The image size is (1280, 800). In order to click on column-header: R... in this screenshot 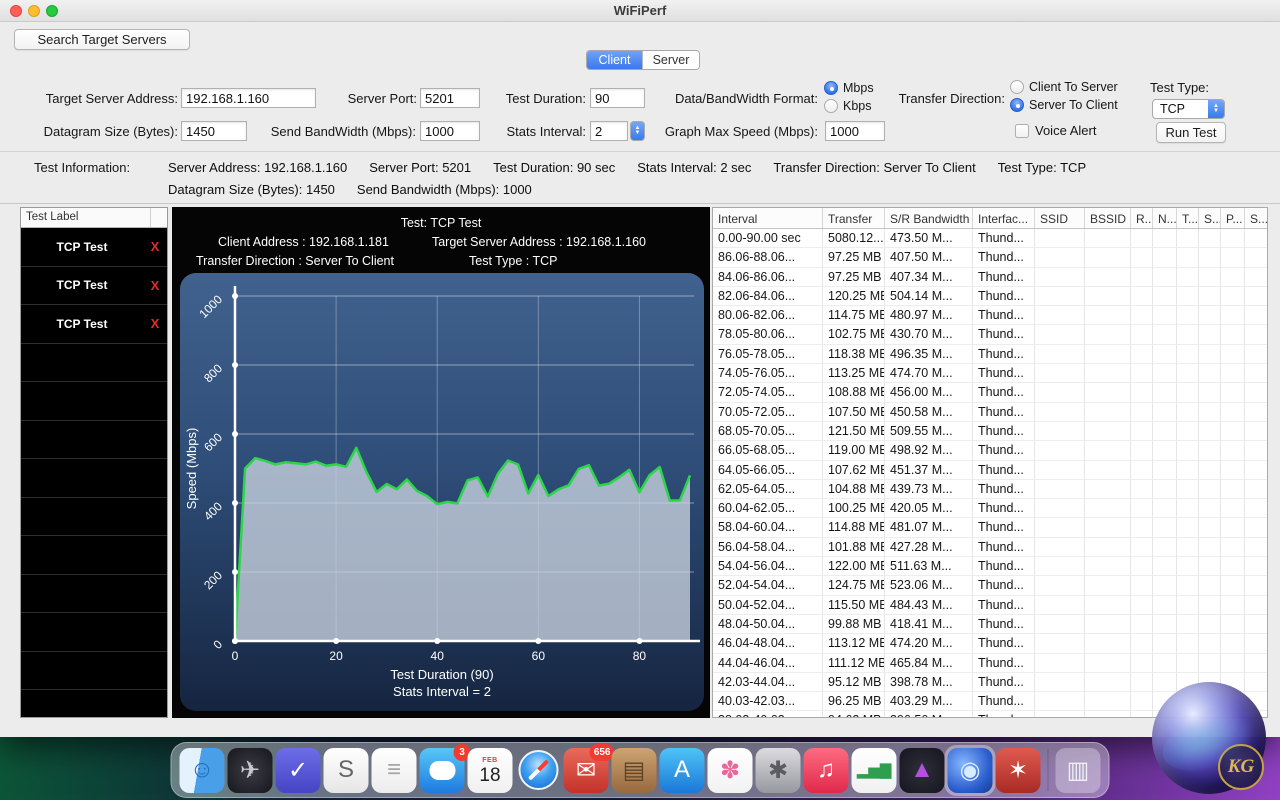, I will do `click(1142, 218)`.